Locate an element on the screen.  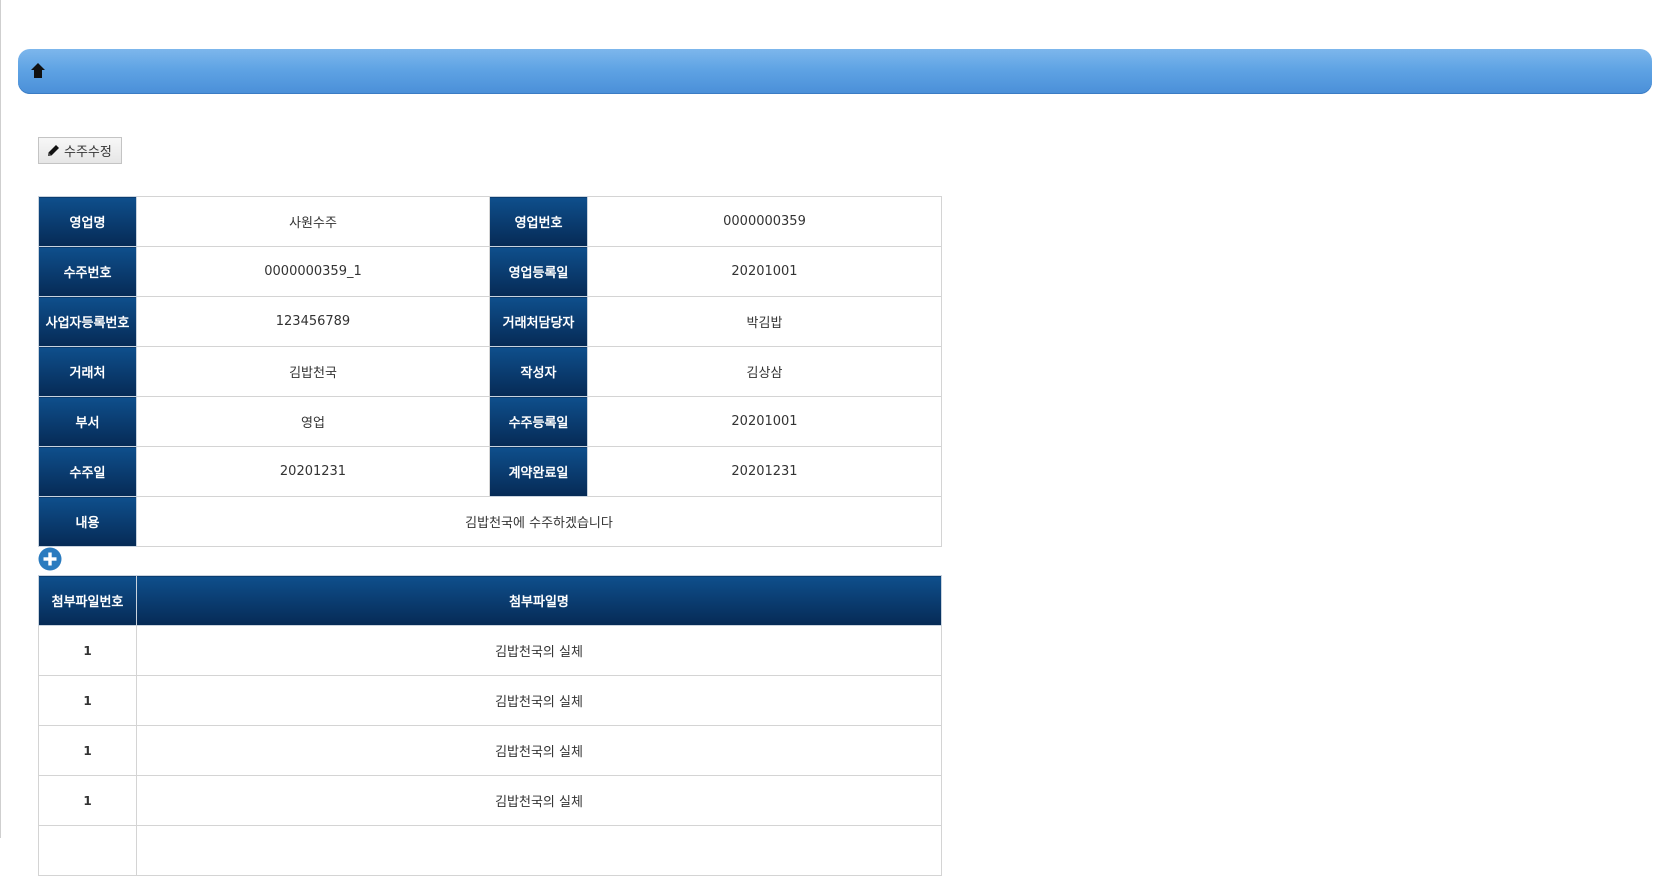
info-label: 영업등록일 is located at coordinates (538, 271).